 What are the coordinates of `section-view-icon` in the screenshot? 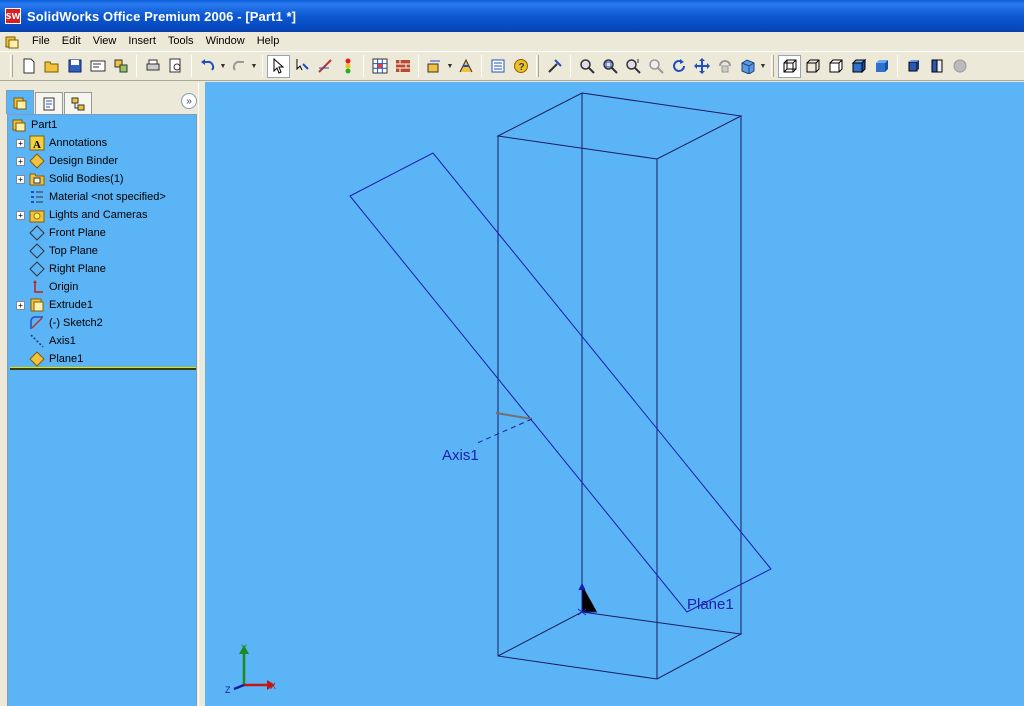 It's located at (936, 66).